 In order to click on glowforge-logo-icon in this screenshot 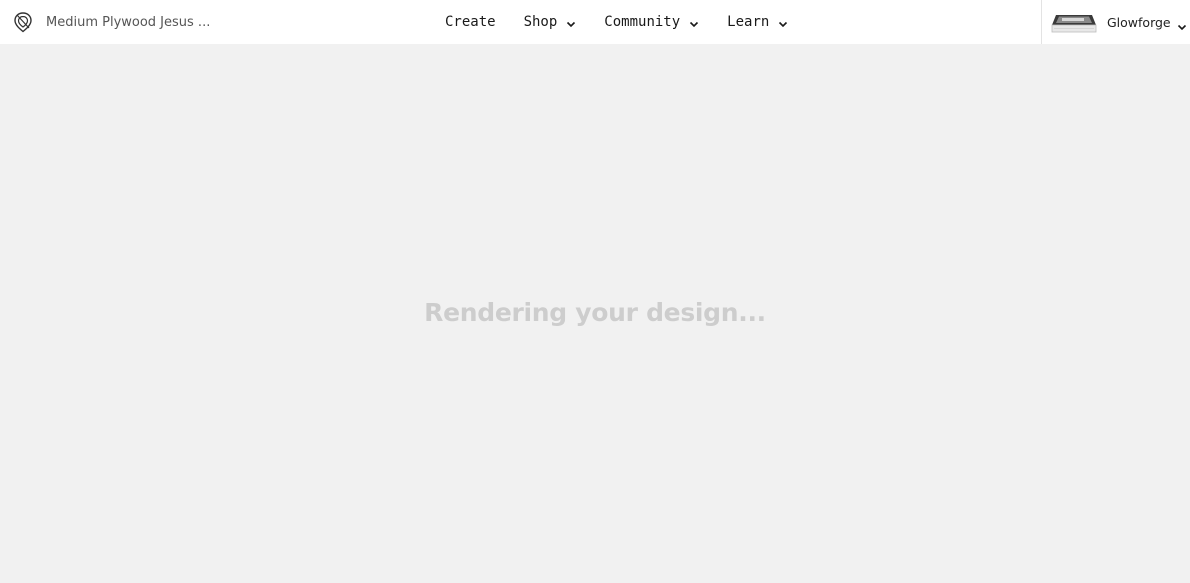, I will do `click(23, 22)`.